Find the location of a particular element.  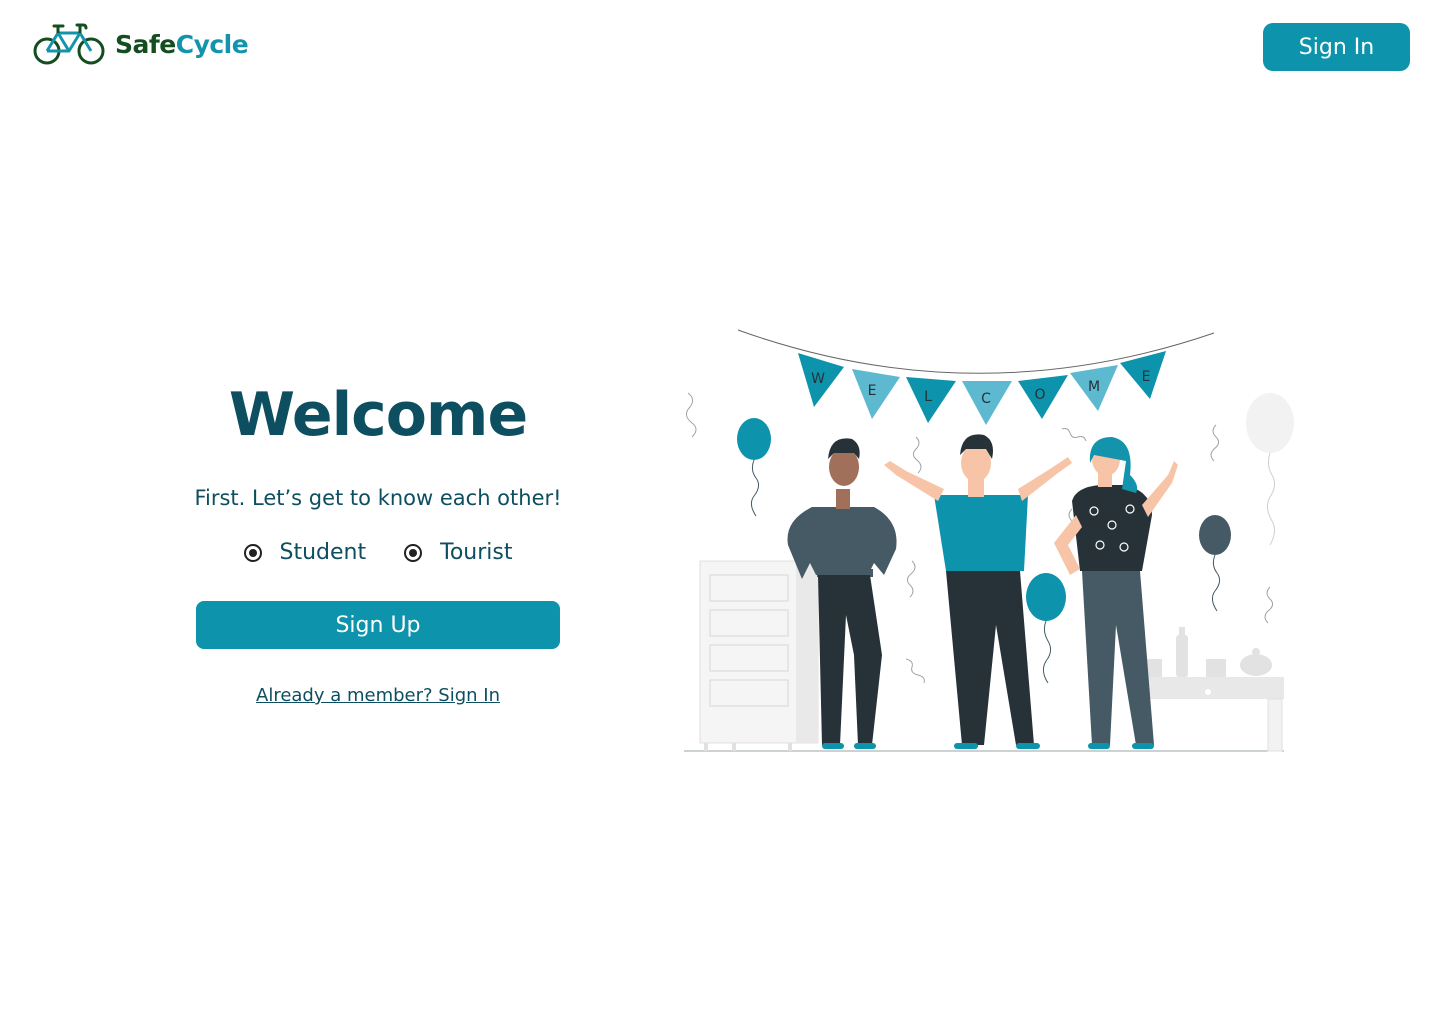

tourist-radio is located at coordinates (413, 552).